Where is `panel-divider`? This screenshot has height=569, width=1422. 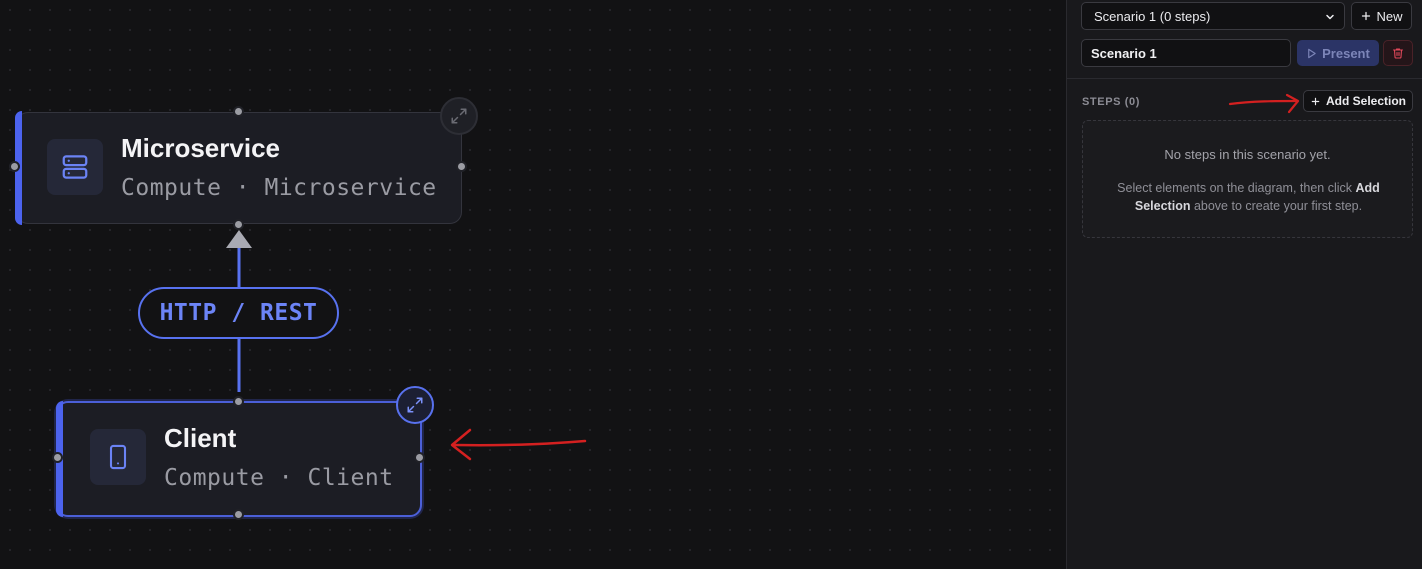 panel-divider is located at coordinates (1244, 78).